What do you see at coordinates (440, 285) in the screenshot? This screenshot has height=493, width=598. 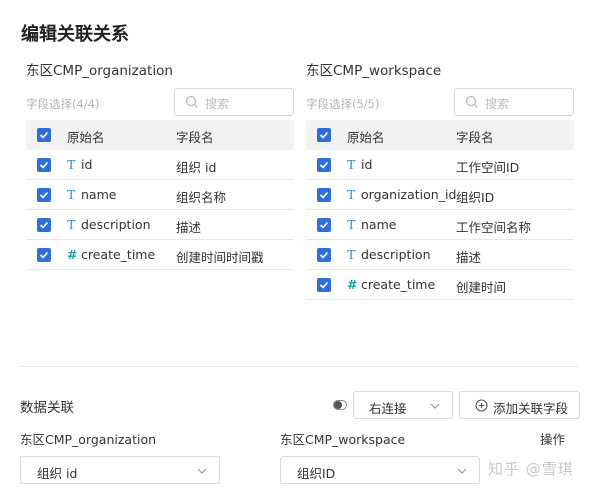 I see `table-row: # create_time 创建时间` at bounding box center [440, 285].